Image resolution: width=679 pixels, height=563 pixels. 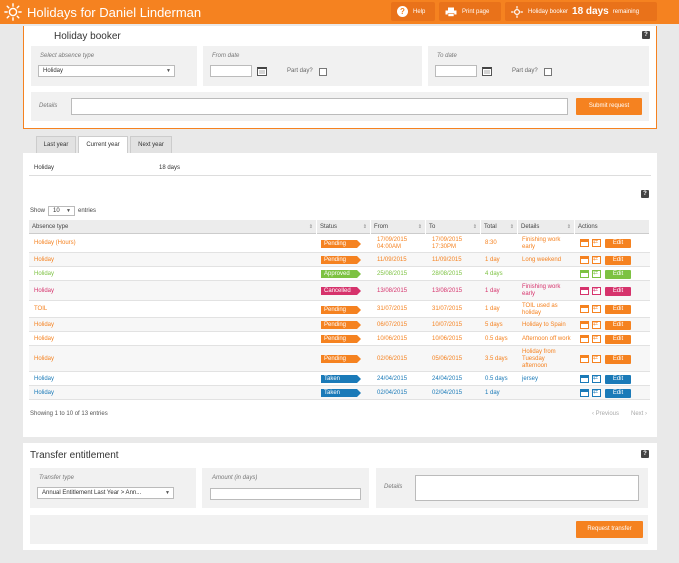 What do you see at coordinates (341, 244) in the screenshot?
I see `status-badge: Pending` at bounding box center [341, 244].